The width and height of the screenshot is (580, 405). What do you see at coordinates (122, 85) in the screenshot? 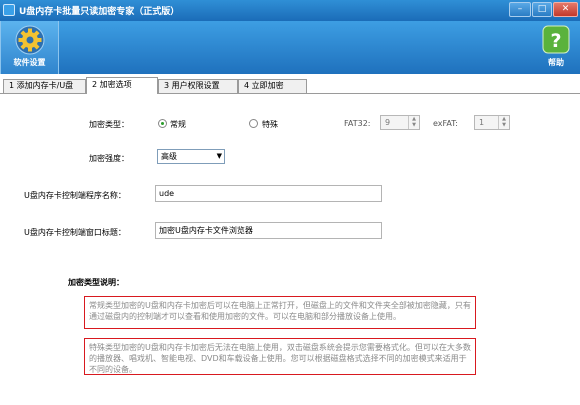
I see `tab-encrypt-options: 2 加密选项` at bounding box center [122, 85].